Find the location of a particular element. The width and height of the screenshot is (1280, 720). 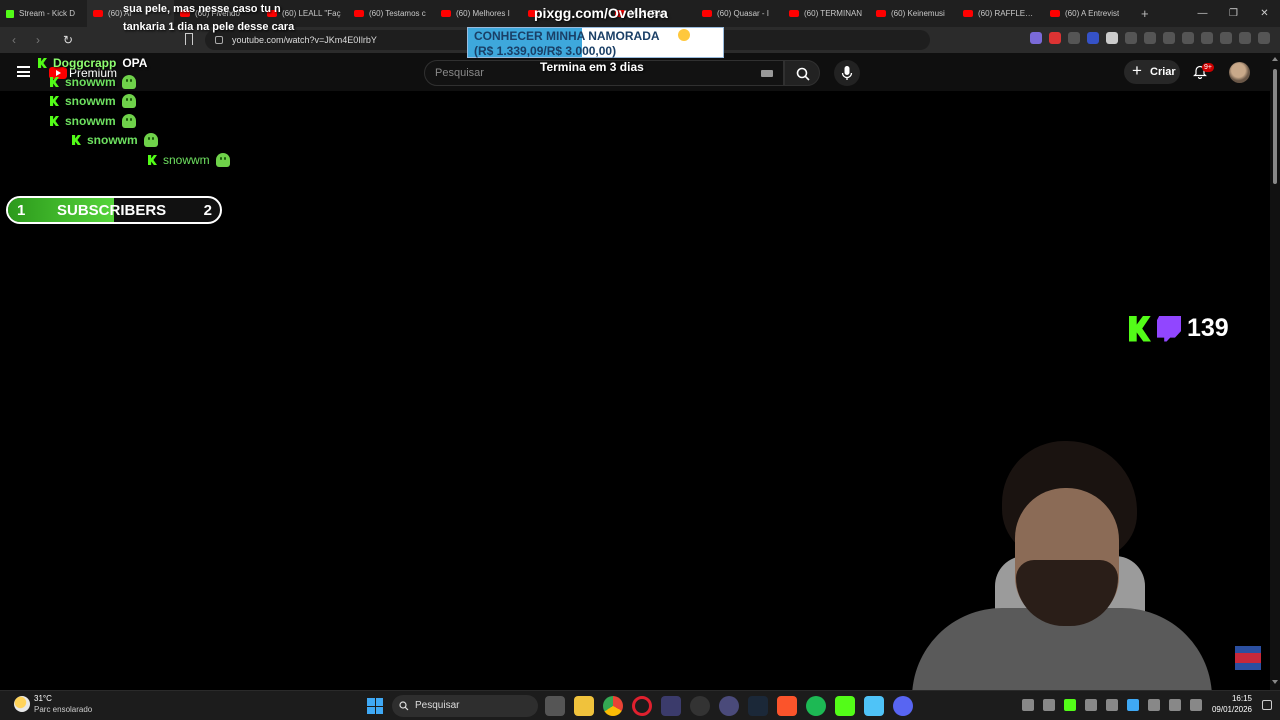

wallet-icon is located at coordinates (1207, 38).